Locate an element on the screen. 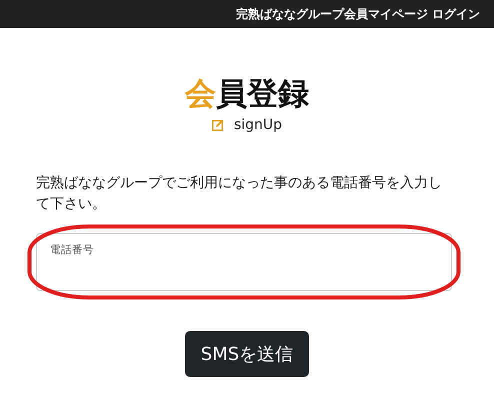  header-title: 完熟ばななグループ会員マイページ ログイン is located at coordinates (358, 14).